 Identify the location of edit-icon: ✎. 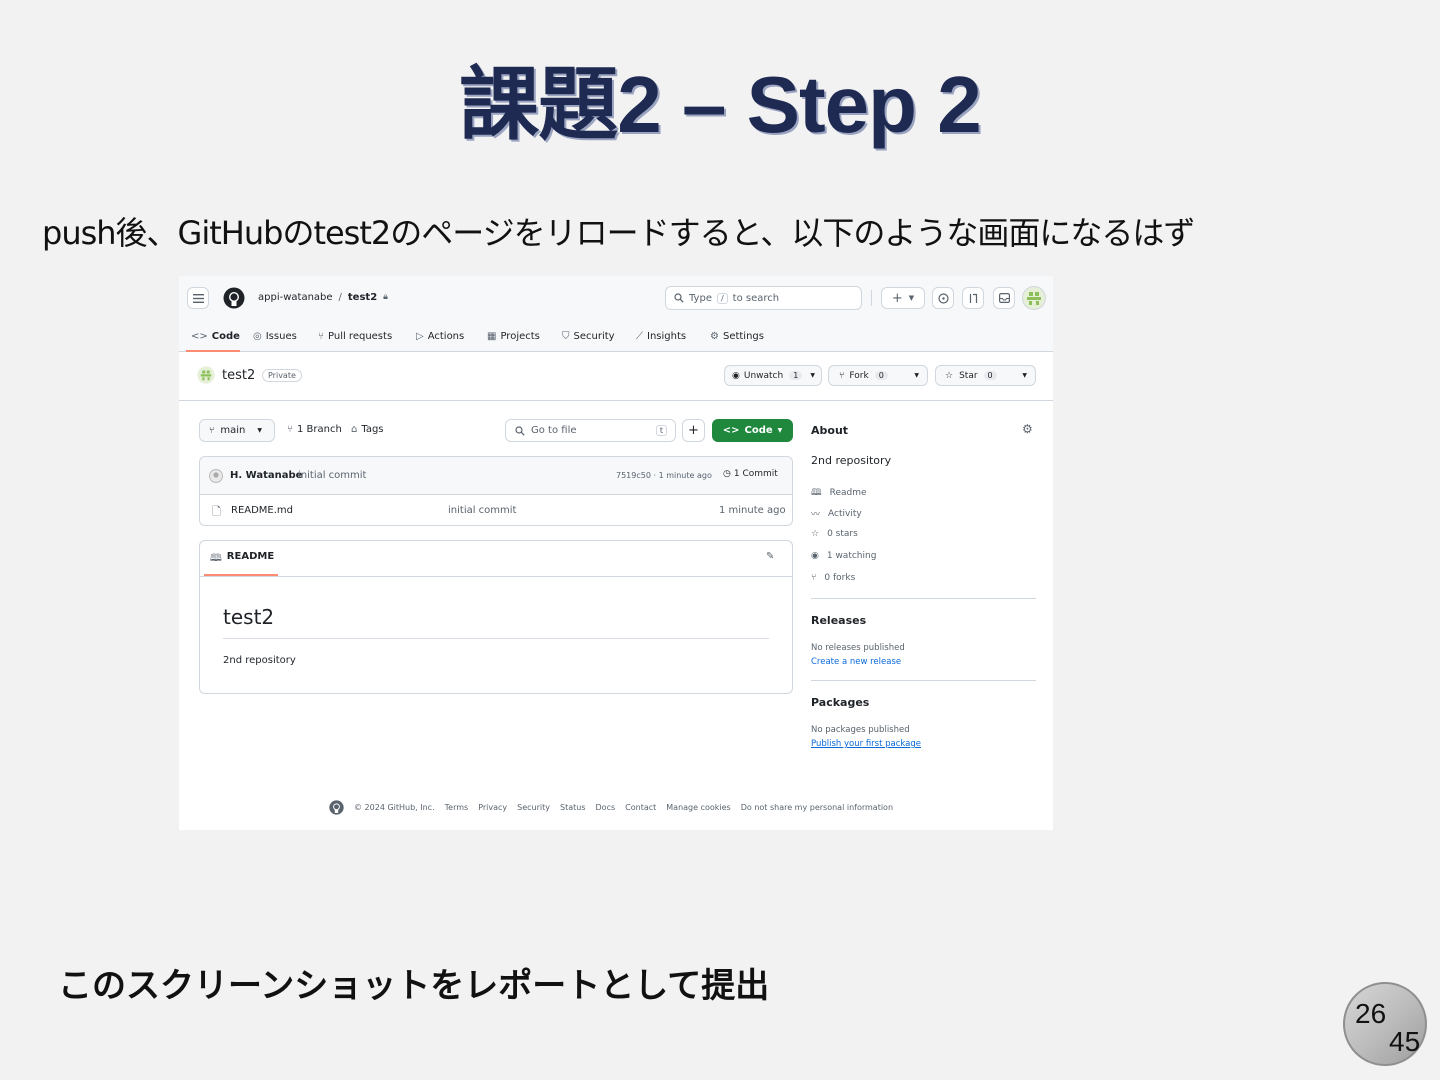
(770, 556).